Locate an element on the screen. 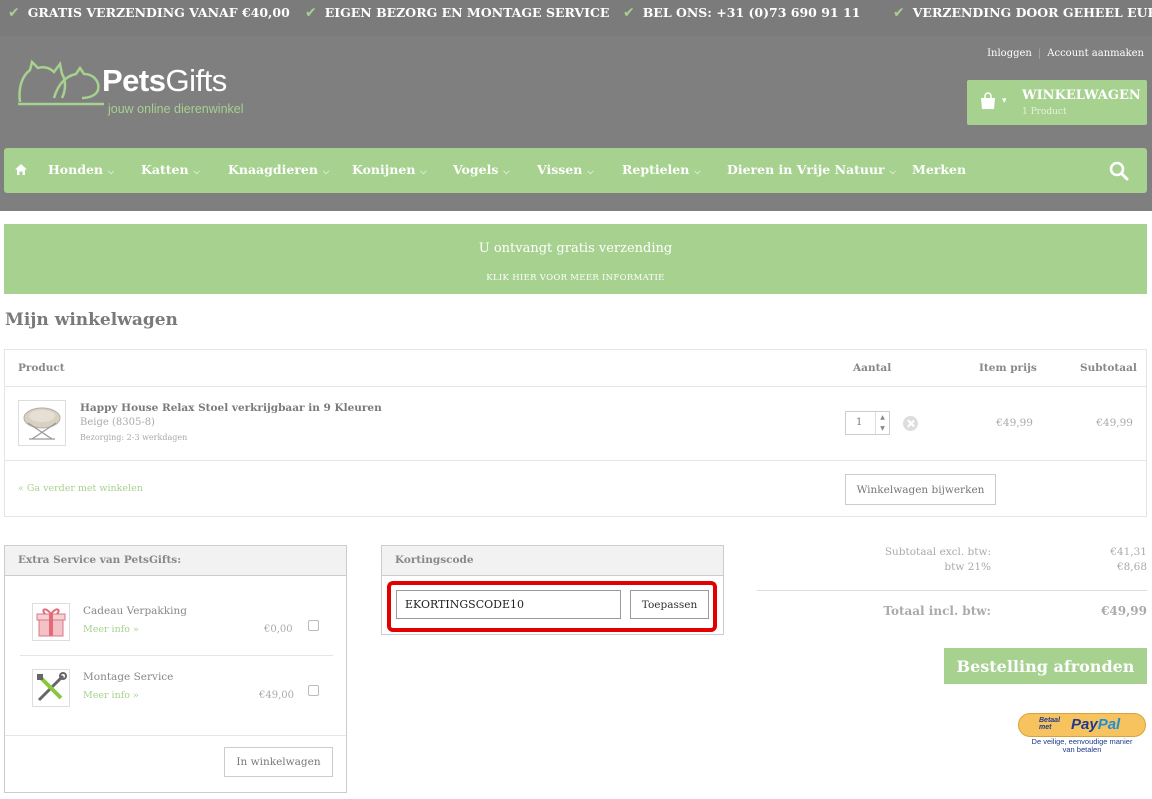  vat-label: btw 21% is located at coordinates (967, 567).